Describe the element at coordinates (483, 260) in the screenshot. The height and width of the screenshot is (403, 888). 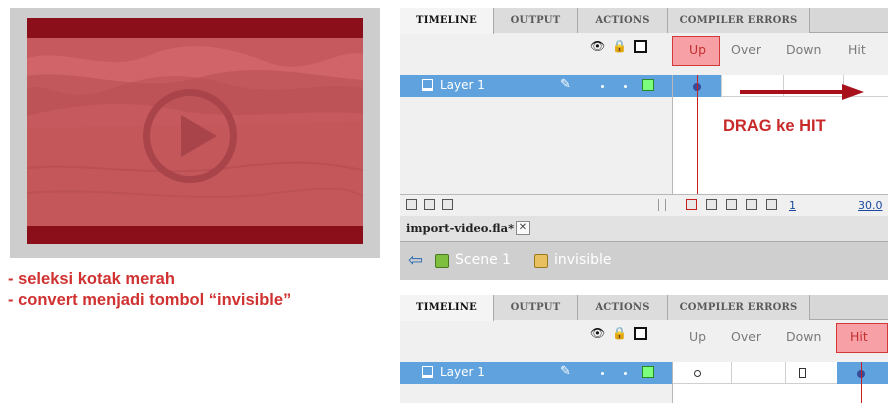
I see `breadcrumb-scene: Scene 1` at that location.